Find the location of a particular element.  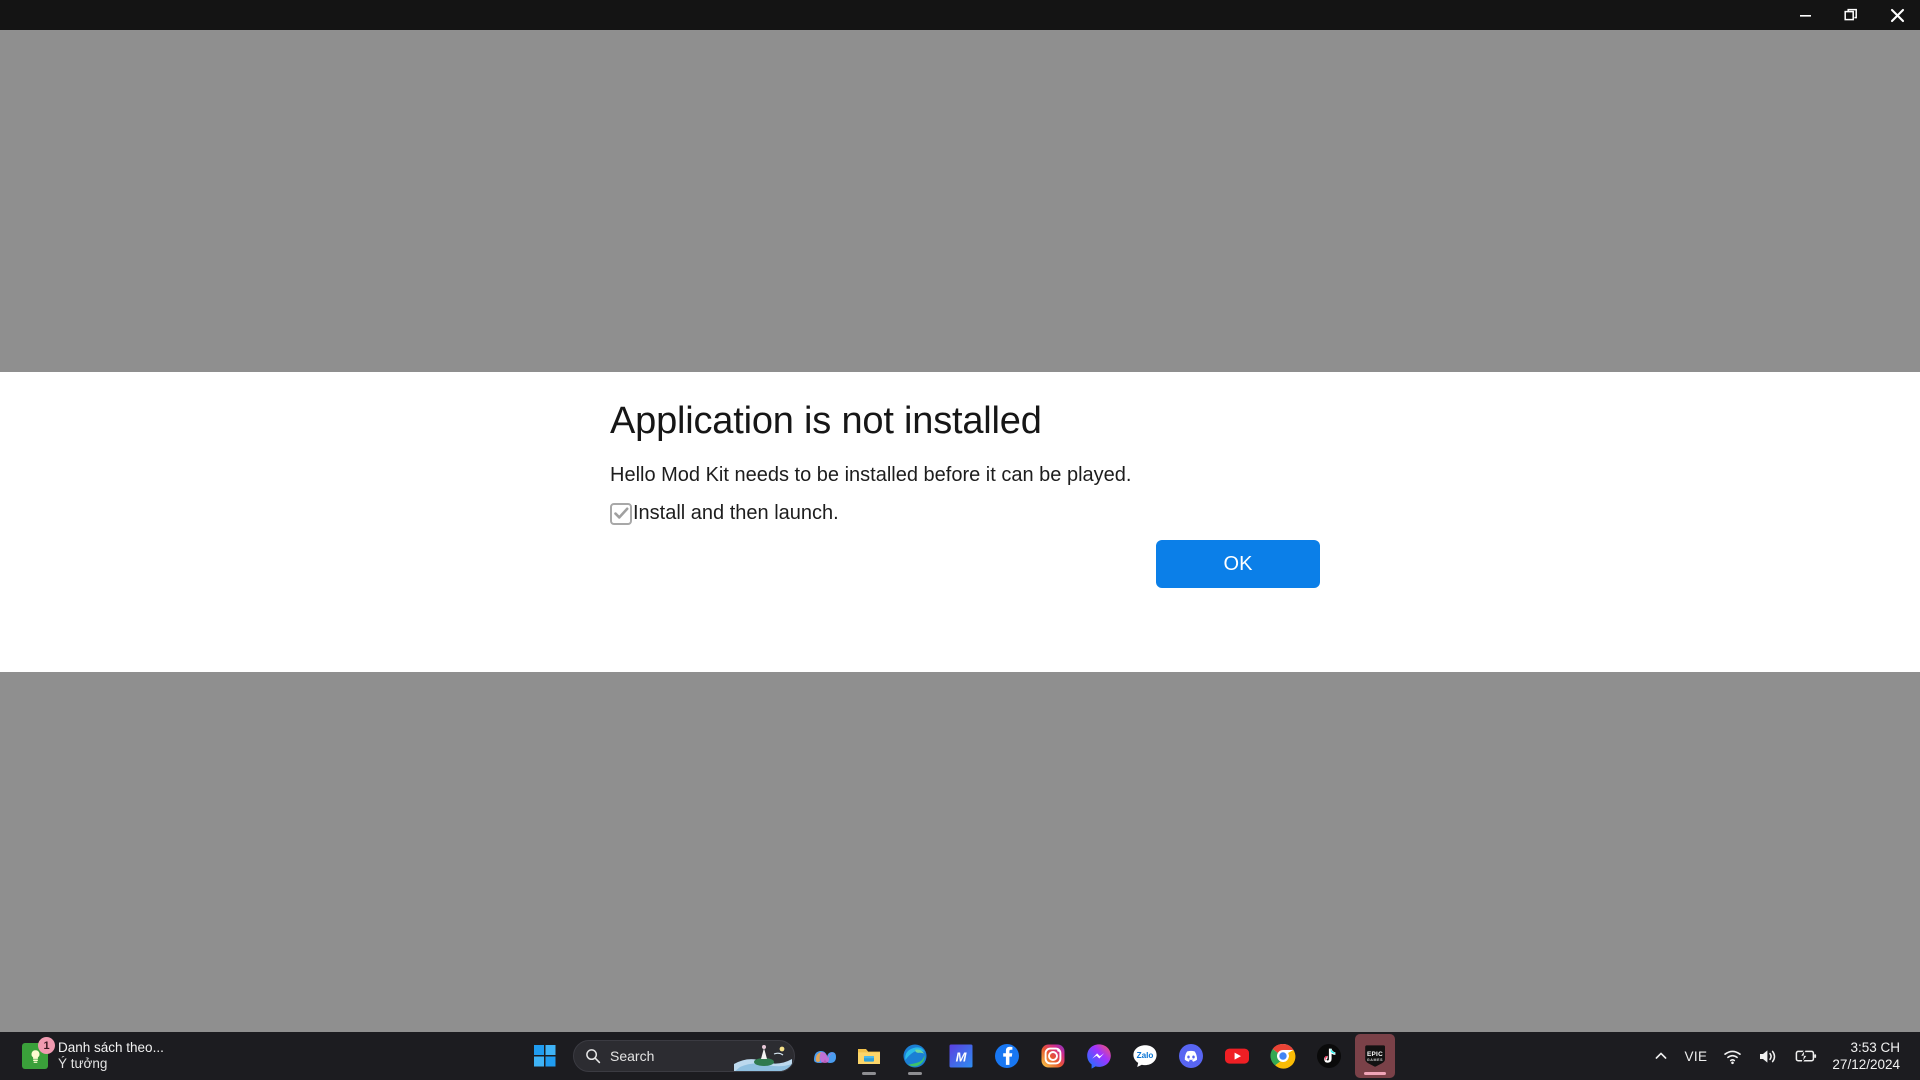

instagram-icon is located at coordinates (1053, 1056).